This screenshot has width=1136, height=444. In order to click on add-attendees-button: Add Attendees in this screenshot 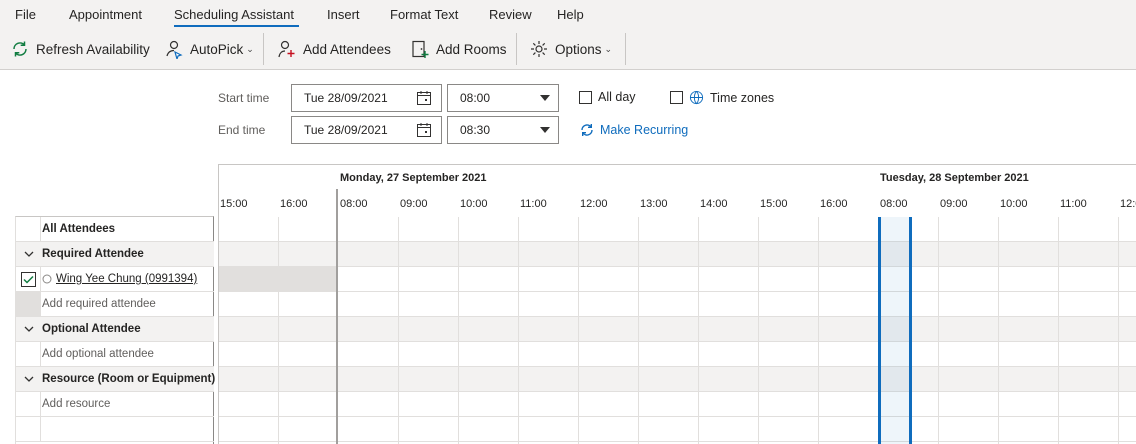, I will do `click(334, 49)`.